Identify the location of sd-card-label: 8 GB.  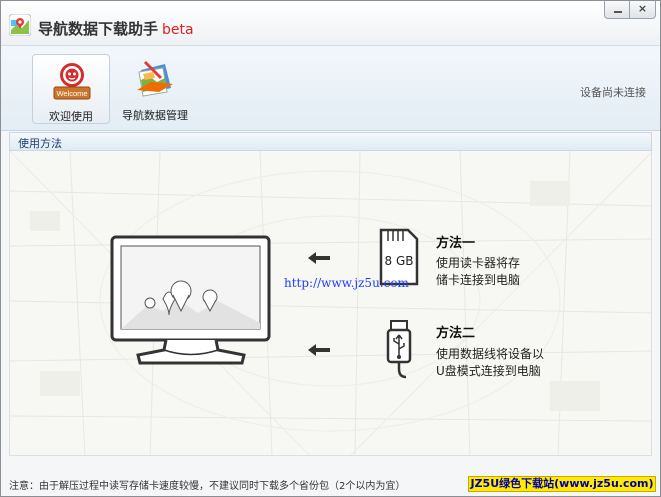
(399, 261).